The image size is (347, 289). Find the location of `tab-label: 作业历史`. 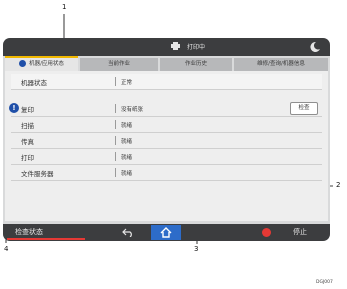

tab-label: 作业历史 is located at coordinates (195, 64).